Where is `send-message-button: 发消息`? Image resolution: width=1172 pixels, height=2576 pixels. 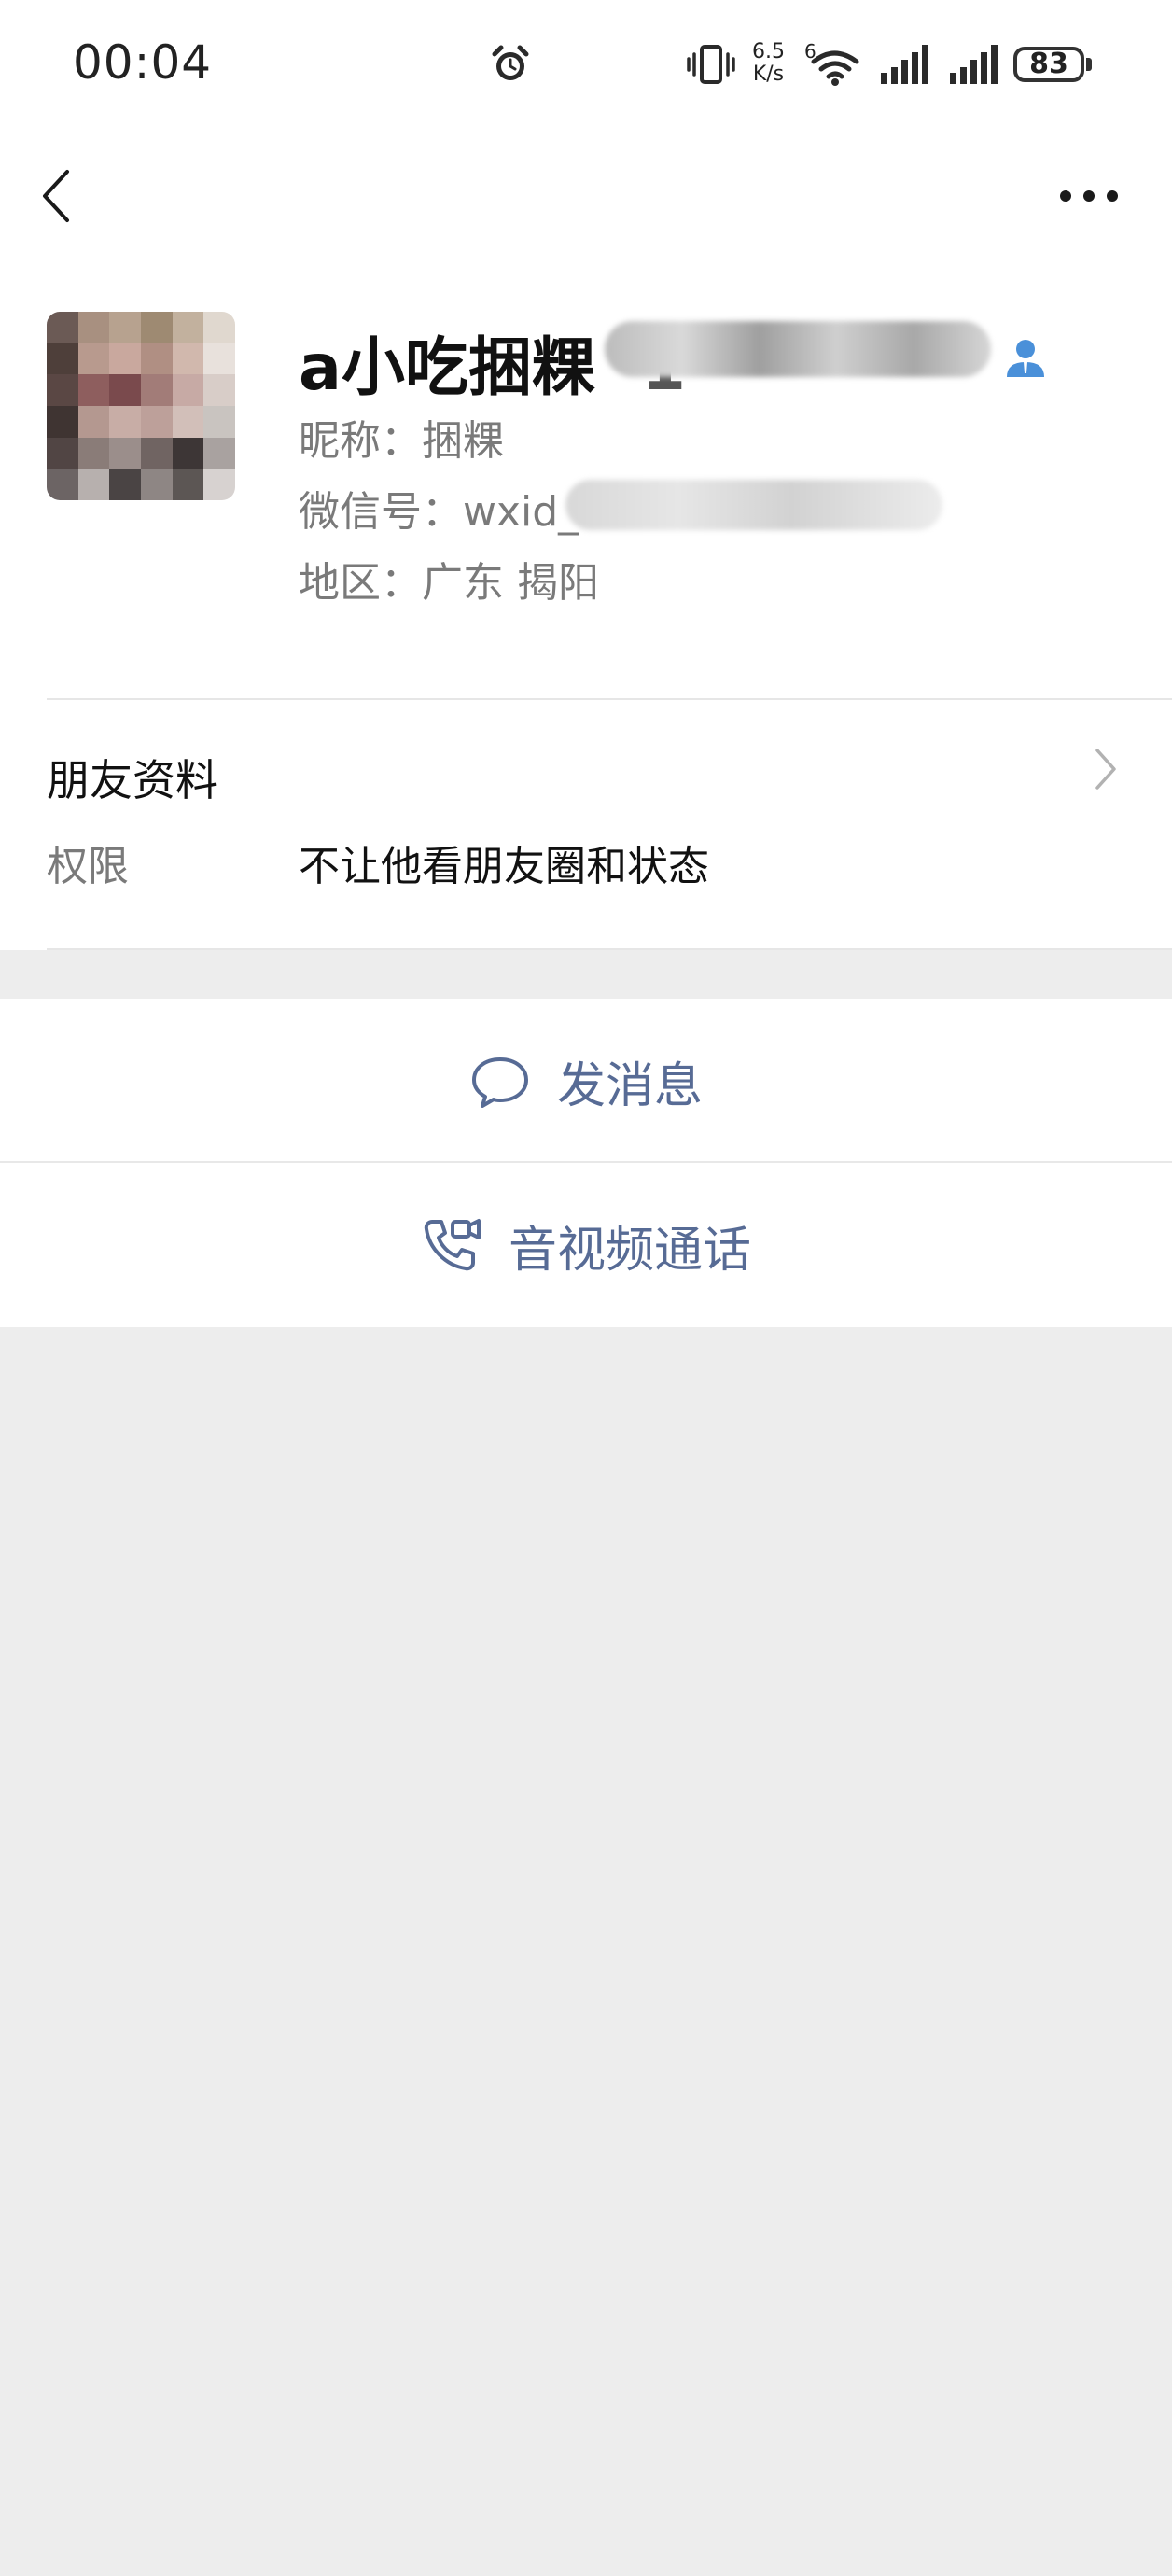
send-message-button: 发消息 is located at coordinates (586, 1081).